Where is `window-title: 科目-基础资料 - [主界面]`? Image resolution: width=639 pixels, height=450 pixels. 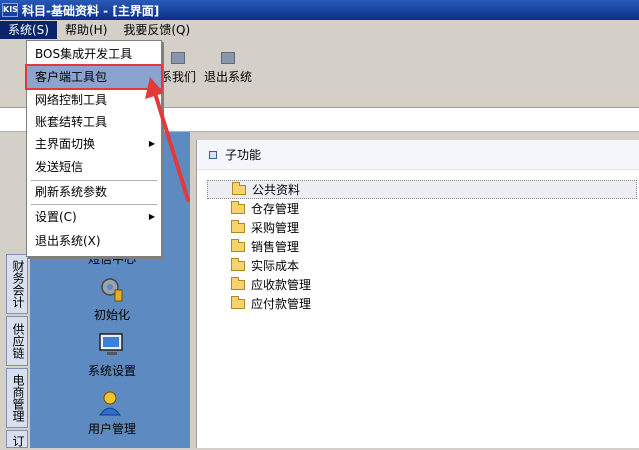 window-title: 科目-基础资料 - [主界面] is located at coordinates (91, 10).